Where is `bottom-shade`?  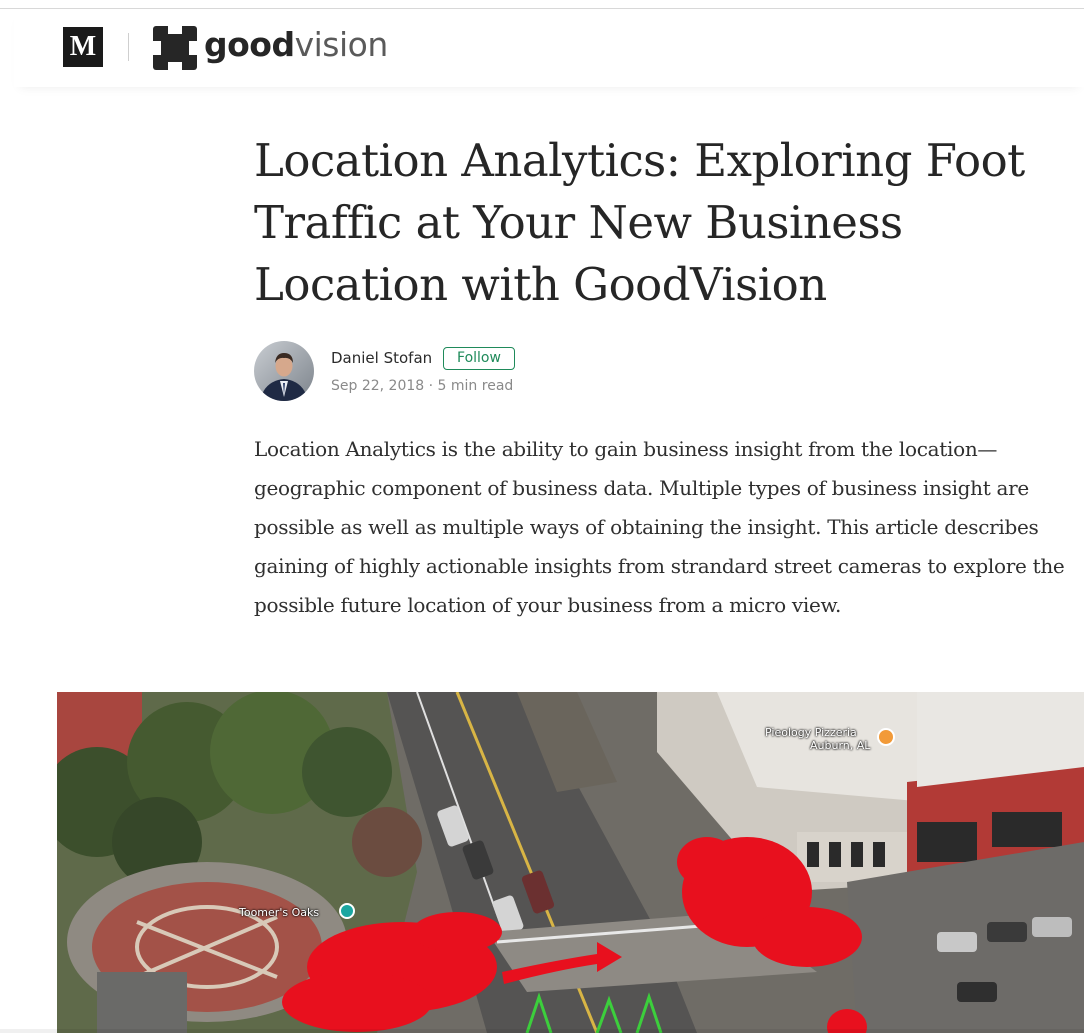 bottom-shade is located at coordinates (542, 1031).